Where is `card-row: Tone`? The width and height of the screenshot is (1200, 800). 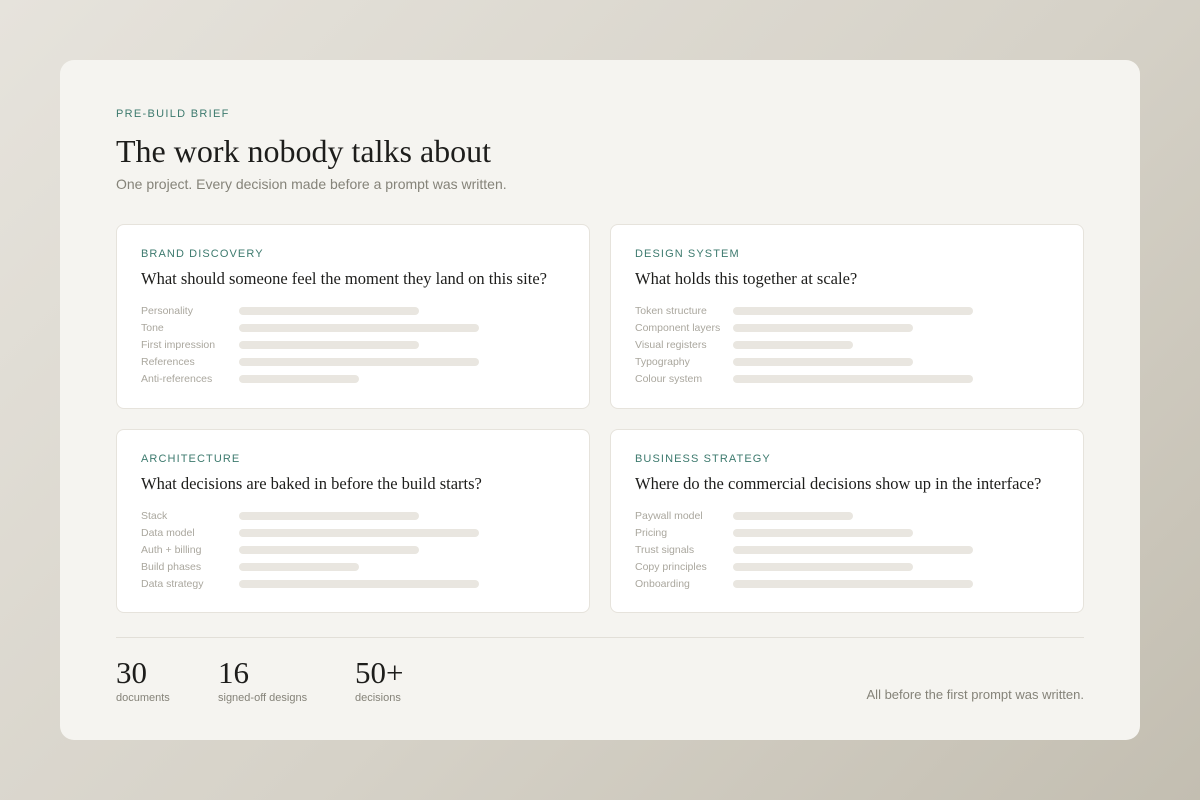
card-row: Tone is located at coordinates (353, 327).